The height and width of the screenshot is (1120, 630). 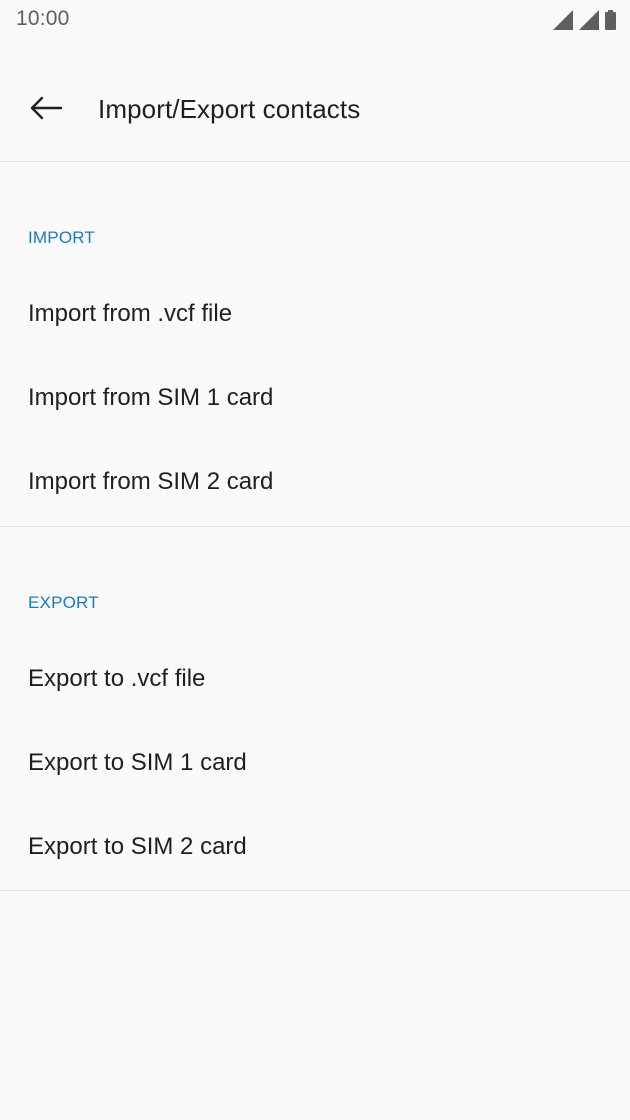 What do you see at coordinates (117, 678) in the screenshot?
I see `list-item-label: Export to .vcf file` at bounding box center [117, 678].